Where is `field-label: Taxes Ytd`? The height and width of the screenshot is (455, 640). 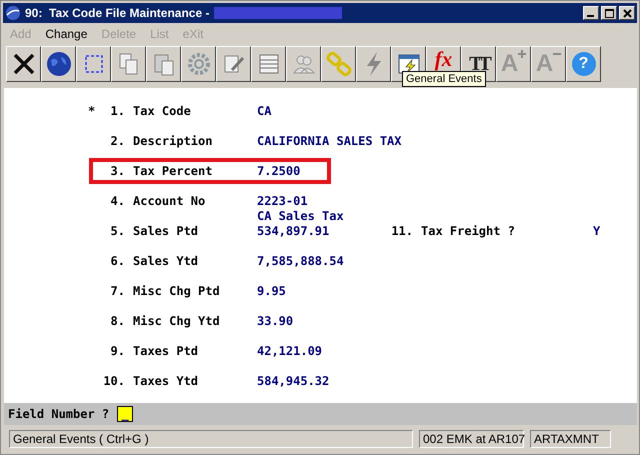
field-label: Taxes Ytd is located at coordinates (166, 381).